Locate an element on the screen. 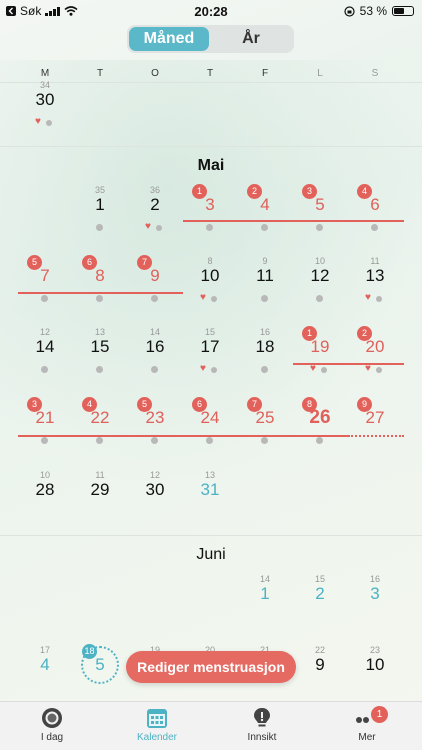 The image size is (422, 750). day-number: 20 is located at coordinates (375, 346).